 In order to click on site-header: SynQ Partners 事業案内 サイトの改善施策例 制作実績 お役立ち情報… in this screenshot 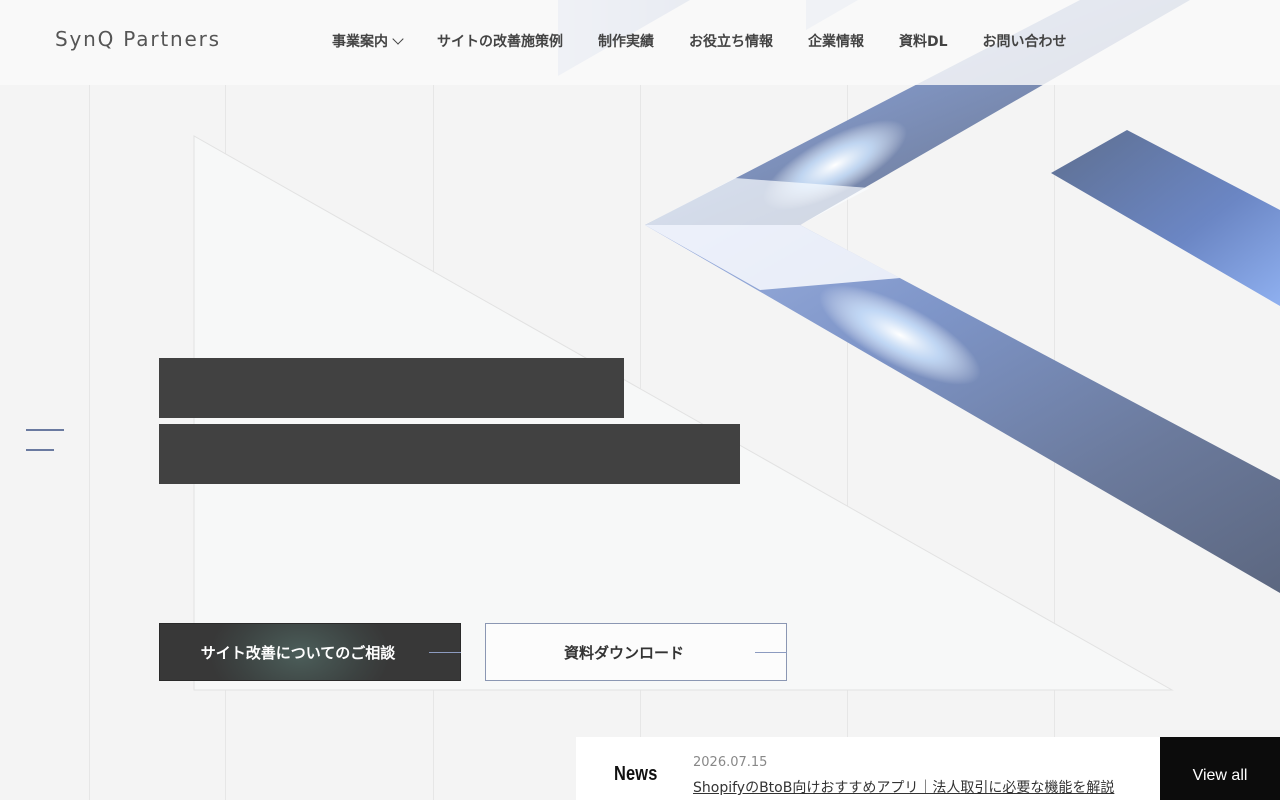, I will do `click(640, 42)`.